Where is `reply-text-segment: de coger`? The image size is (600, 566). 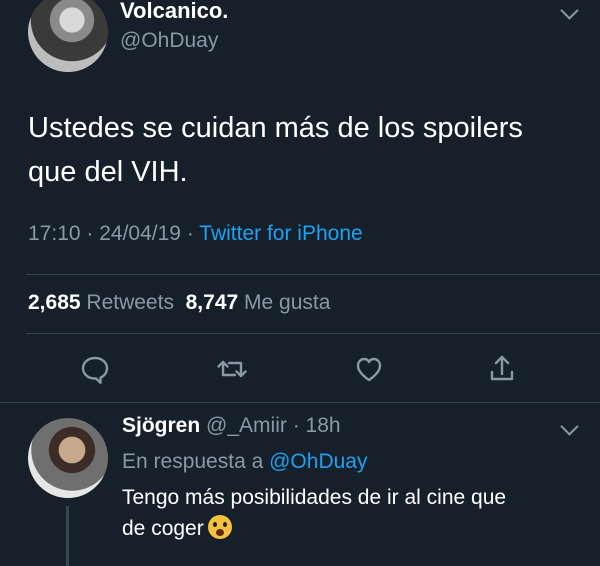 reply-text-segment: de coger is located at coordinates (163, 528).